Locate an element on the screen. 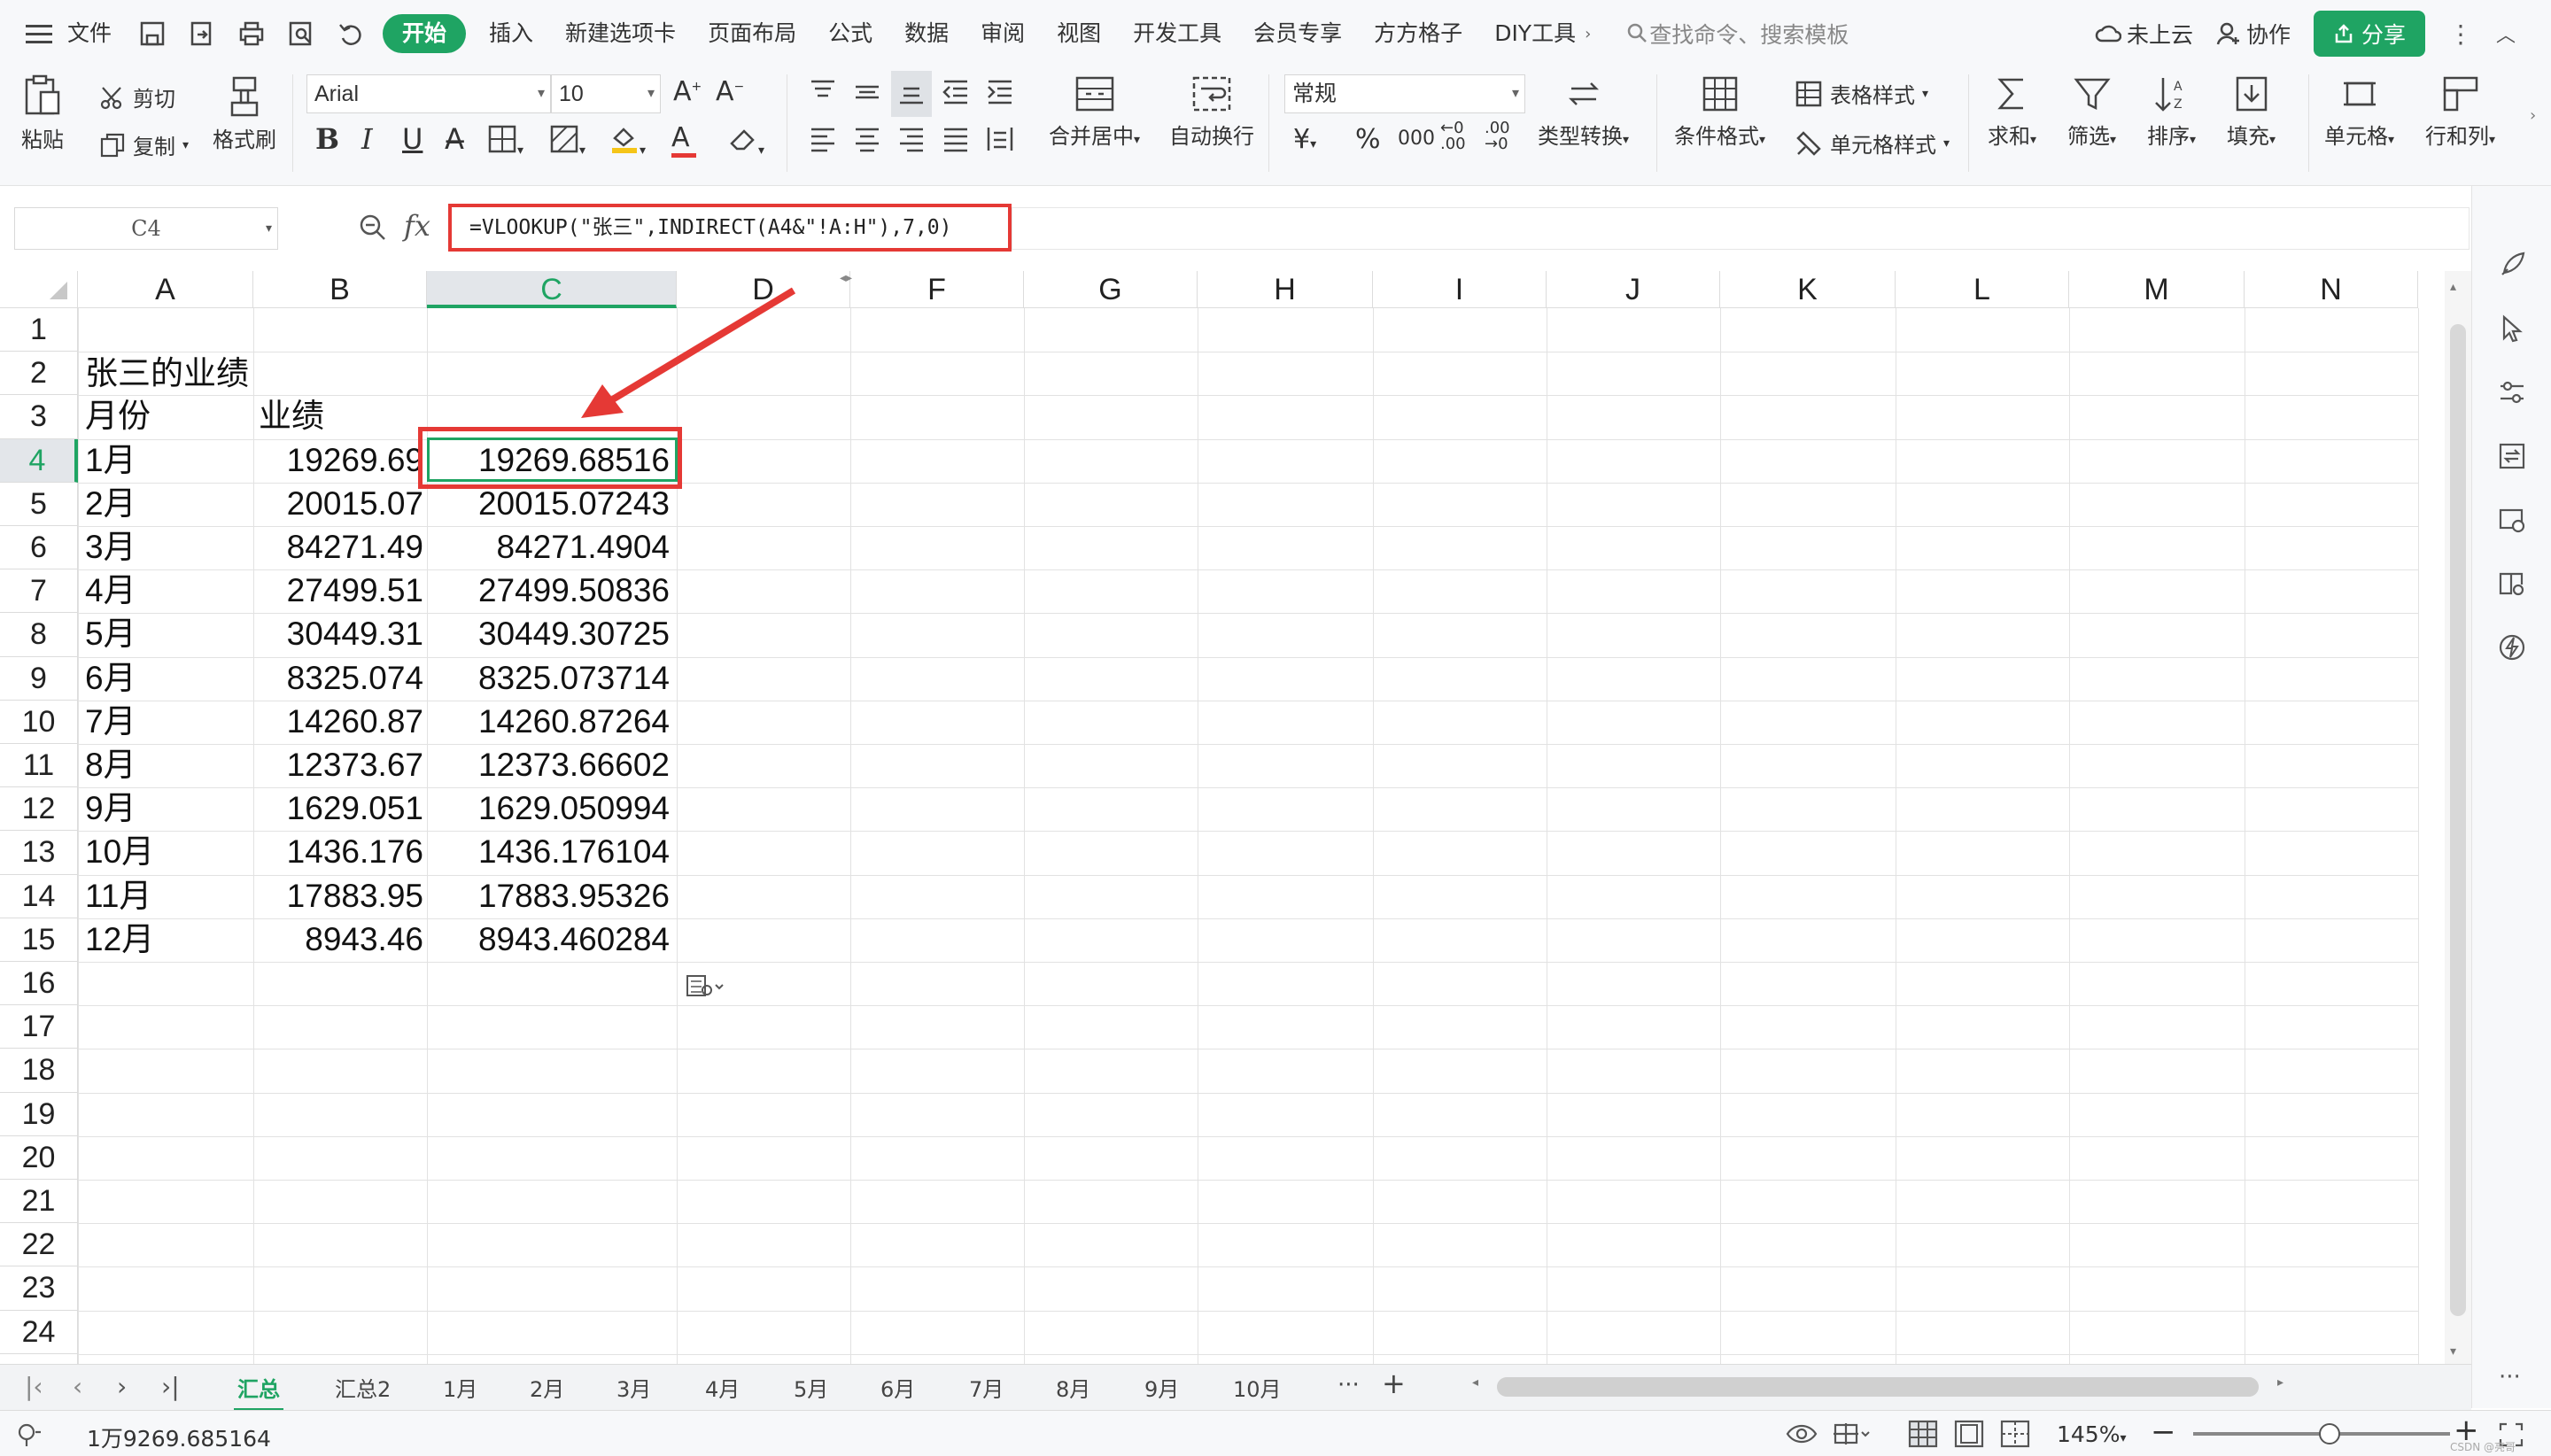 The width and height of the screenshot is (2551, 1456). undo-icon is located at coordinates (351, 33).